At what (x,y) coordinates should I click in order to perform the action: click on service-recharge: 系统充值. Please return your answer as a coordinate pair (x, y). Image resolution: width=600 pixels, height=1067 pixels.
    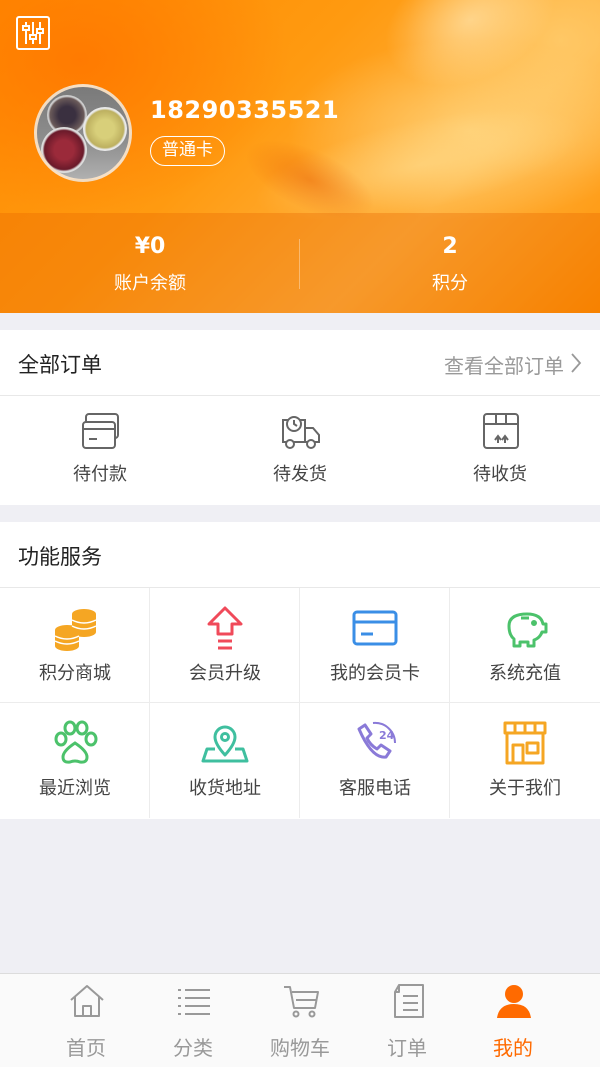
    Looking at the image, I should click on (525, 645).